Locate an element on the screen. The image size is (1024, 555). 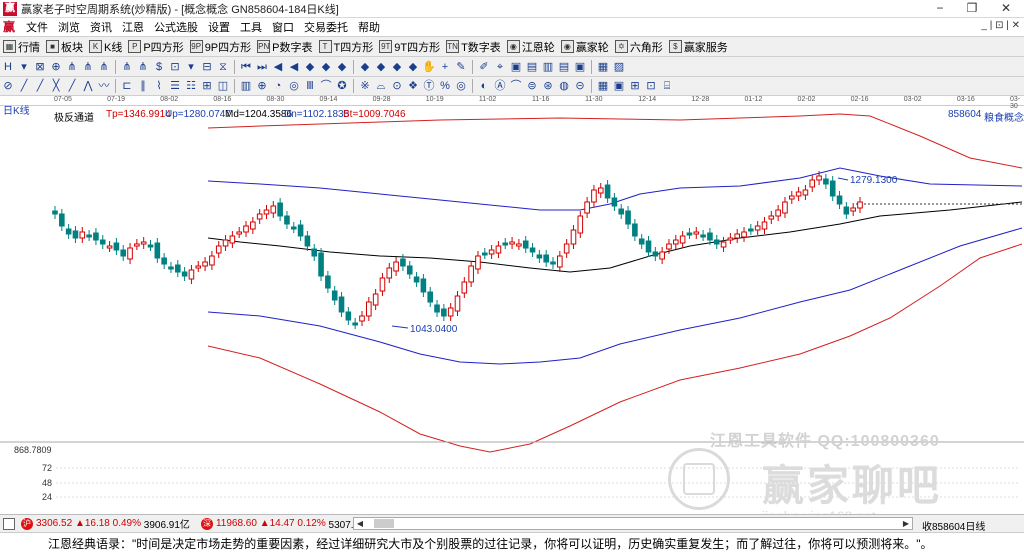
analysis-tool-28-icon: ◐ is located at coordinates (484, 86).